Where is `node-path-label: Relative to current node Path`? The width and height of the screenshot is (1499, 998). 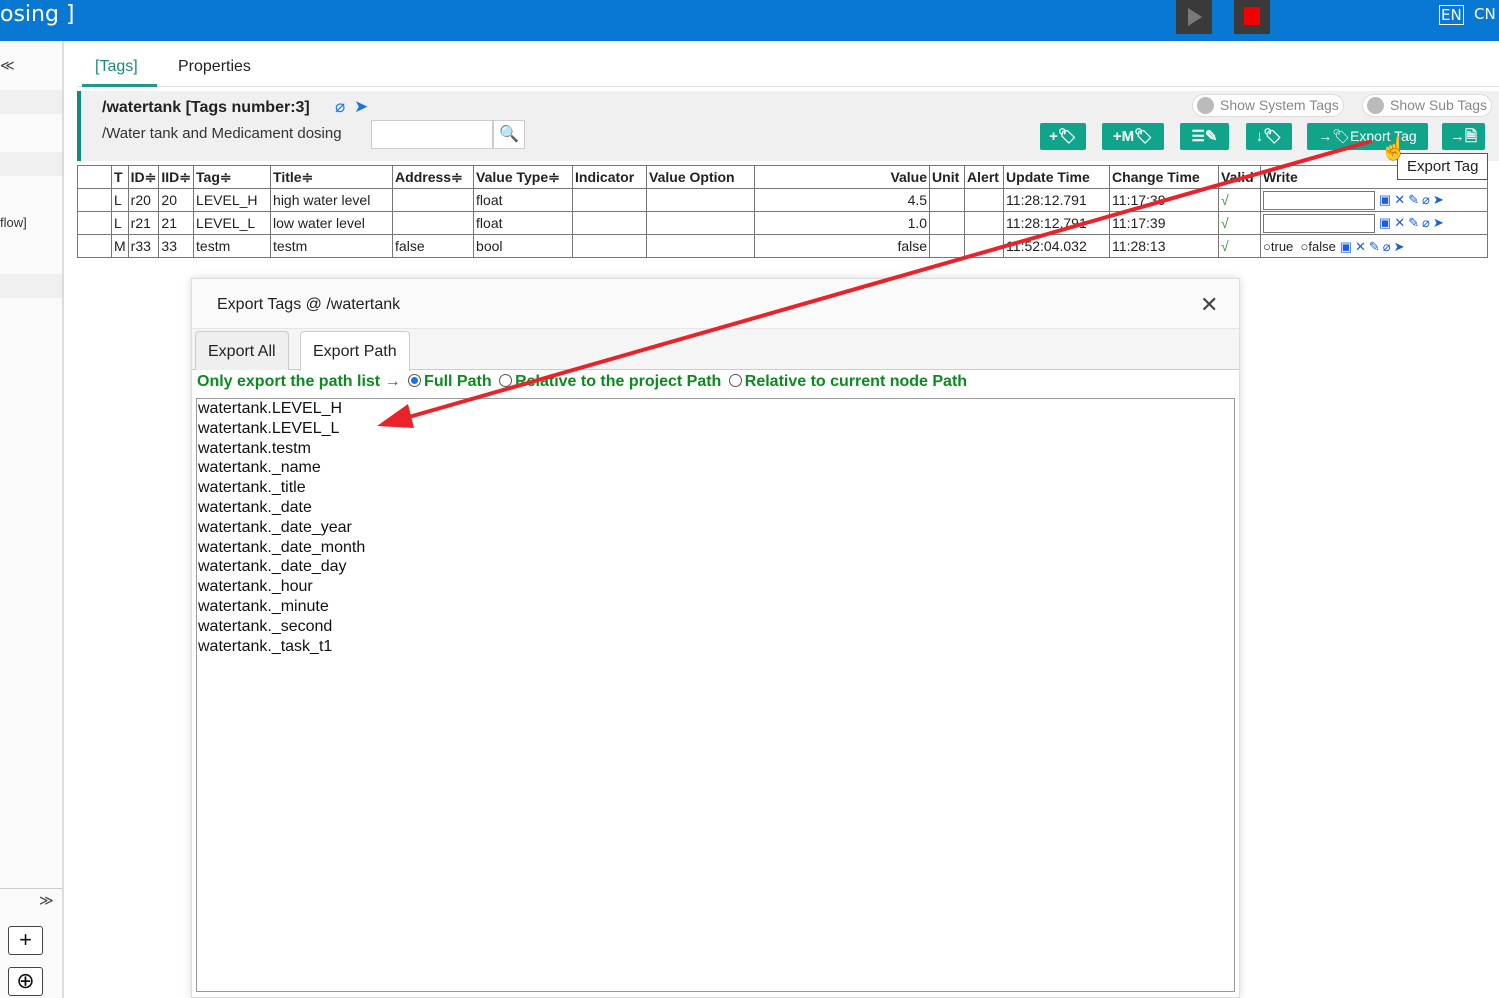 node-path-label: Relative to current node Path is located at coordinates (856, 381).